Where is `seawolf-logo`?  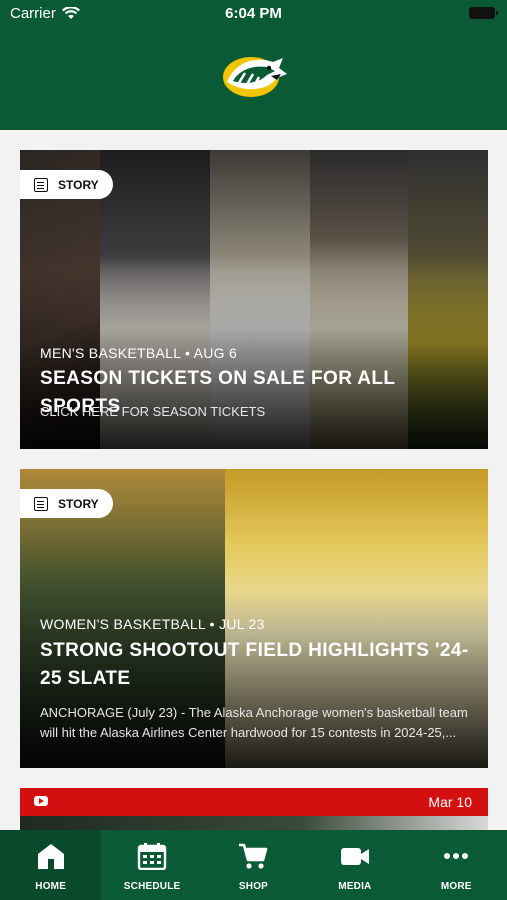 seawolf-logo is located at coordinates (255, 77).